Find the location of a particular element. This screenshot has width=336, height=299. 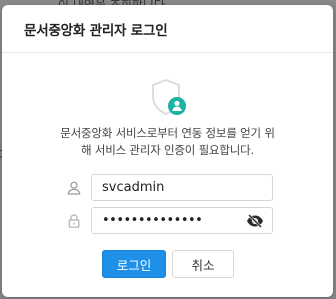

cancel-button: 취소 is located at coordinates (203, 264).